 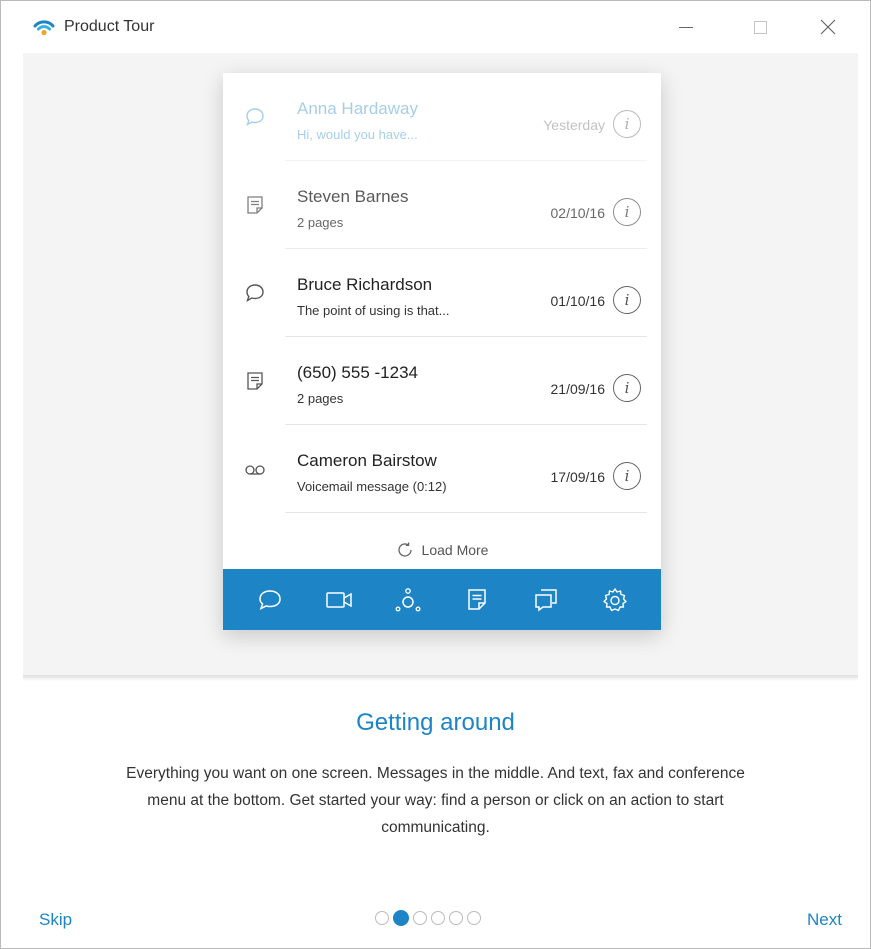 What do you see at coordinates (578, 389) in the screenshot?
I see `message-date: 21/09/16` at bounding box center [578, 389].